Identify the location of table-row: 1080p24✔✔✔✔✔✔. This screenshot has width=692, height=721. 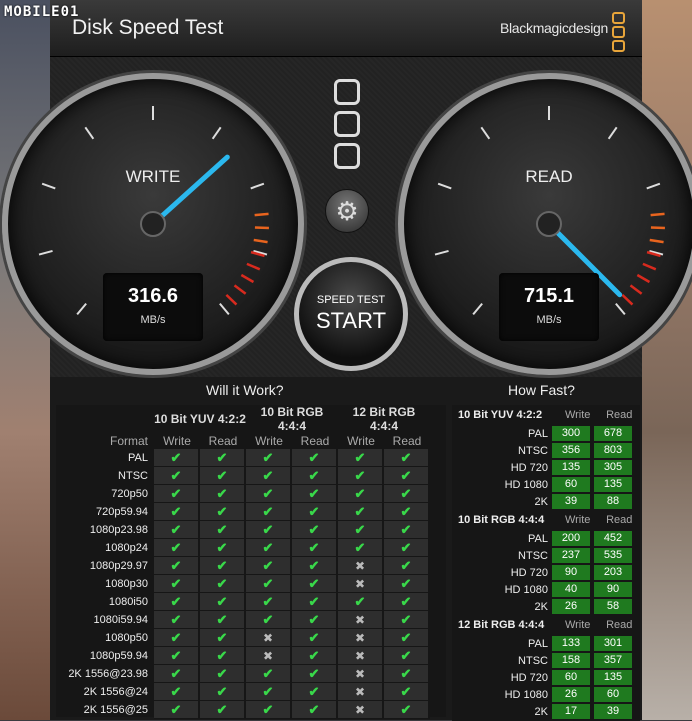
(243, 548).